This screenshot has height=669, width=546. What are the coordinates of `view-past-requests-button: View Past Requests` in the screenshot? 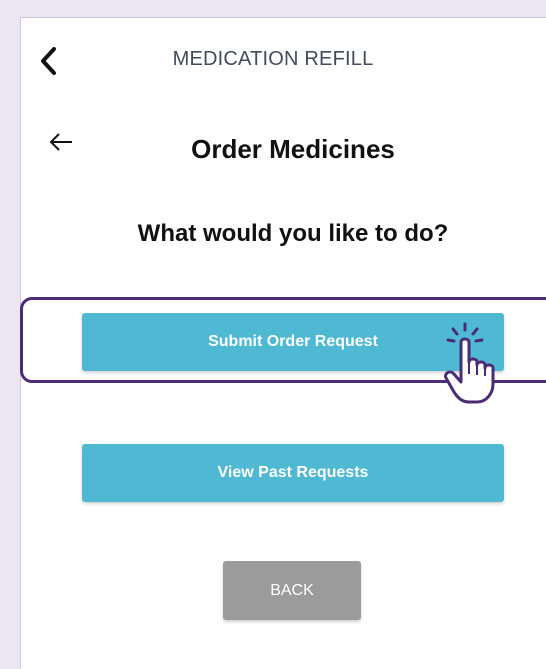 It's located at (293, 473).